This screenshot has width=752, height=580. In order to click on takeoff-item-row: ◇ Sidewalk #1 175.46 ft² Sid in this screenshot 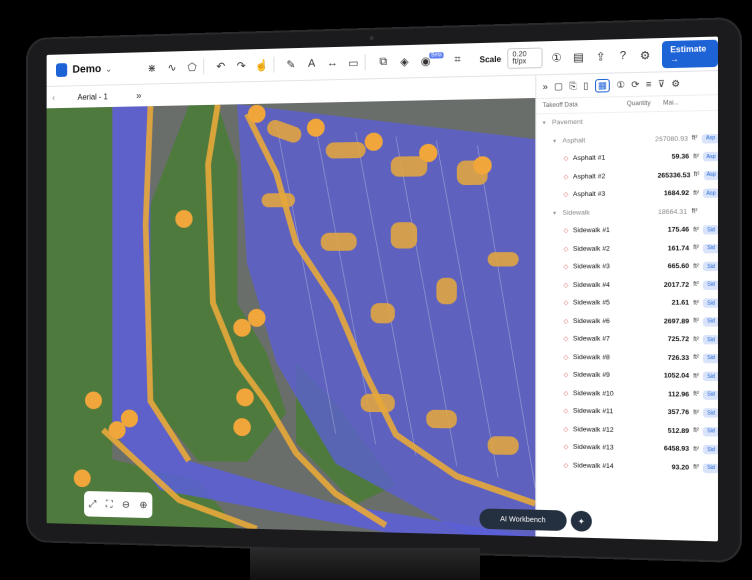, I will do `click(627, 230)`.